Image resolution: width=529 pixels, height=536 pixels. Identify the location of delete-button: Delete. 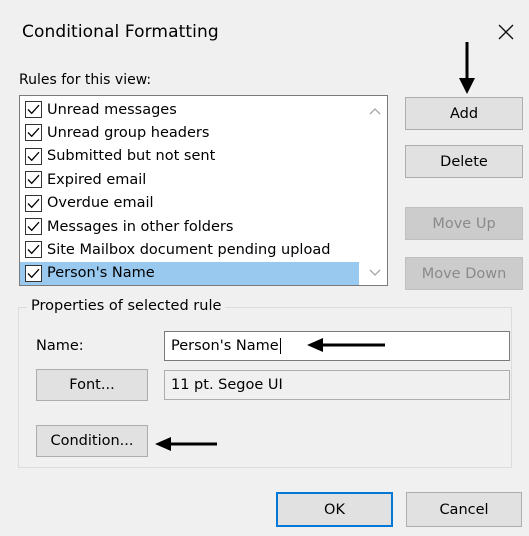
(464, 161).